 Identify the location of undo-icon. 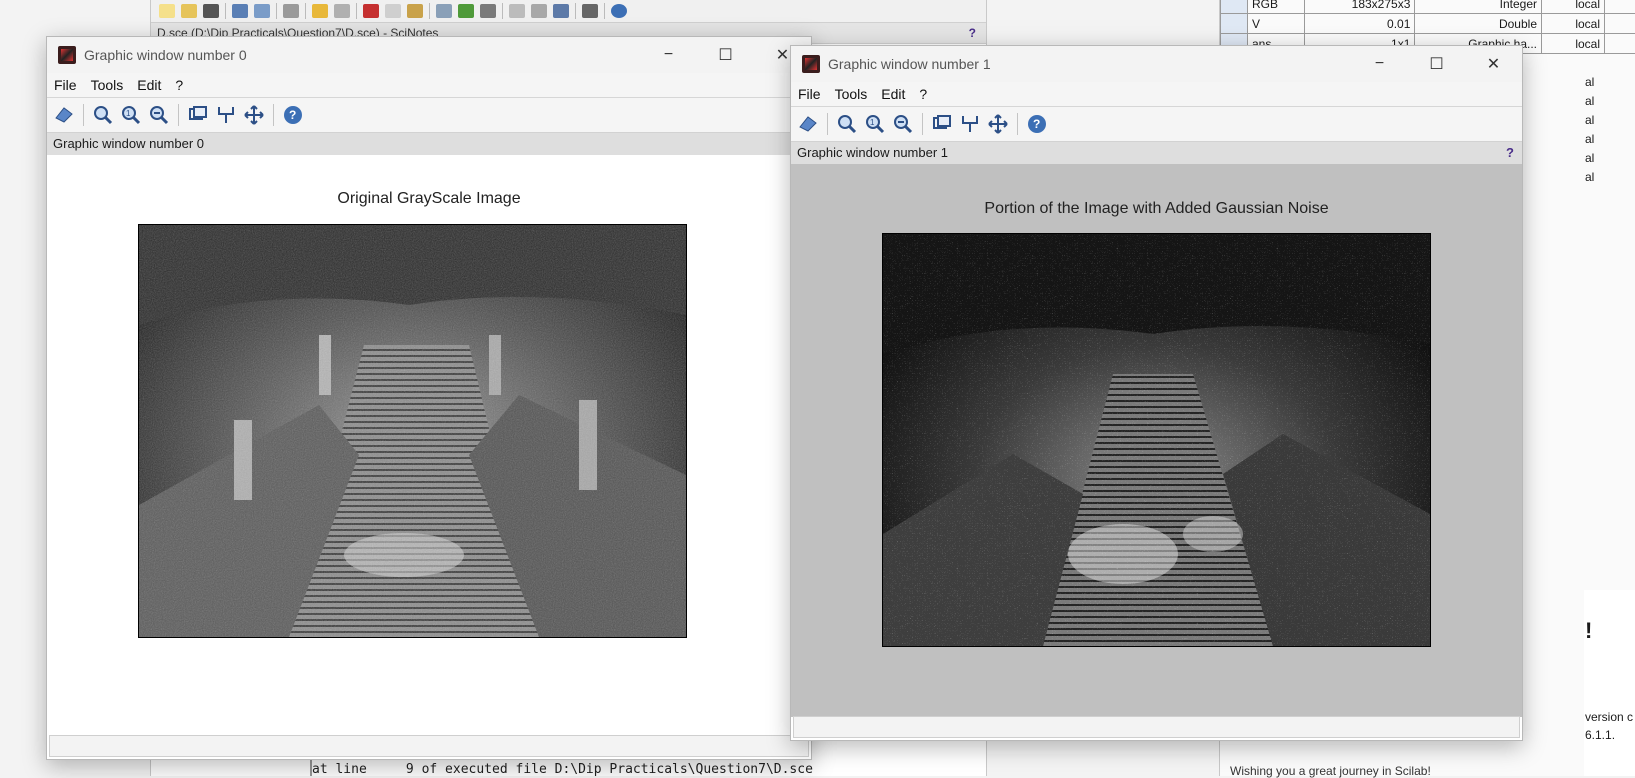
(320, 11).